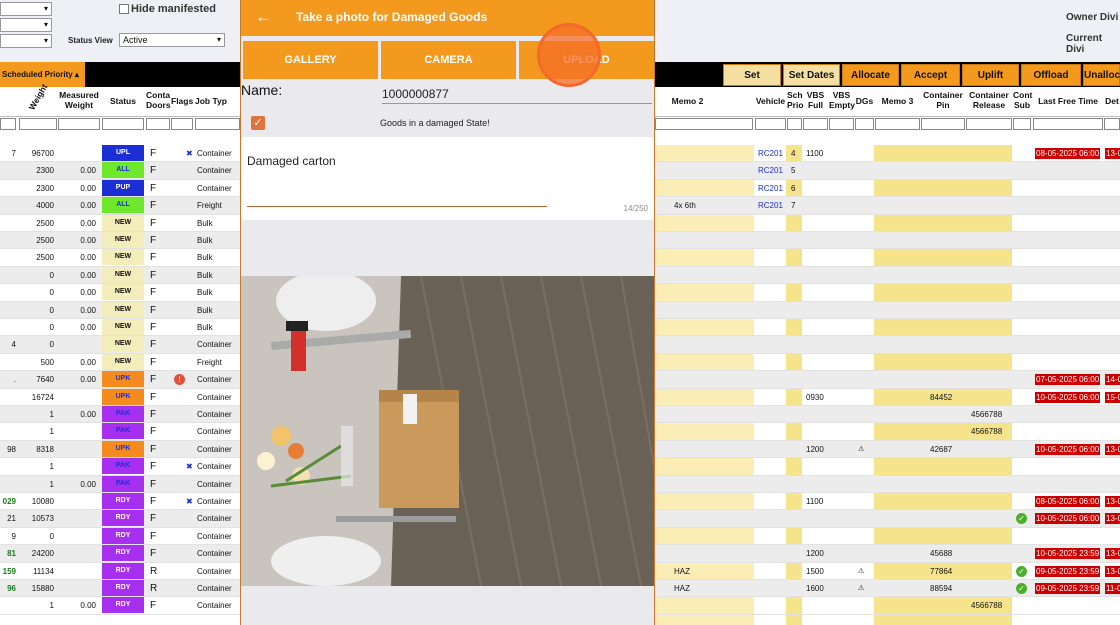  What do you see at coordinates (990, 75) in the screenshot?
I see `uplift-button: Uplift` at bounding box center [990, 75].